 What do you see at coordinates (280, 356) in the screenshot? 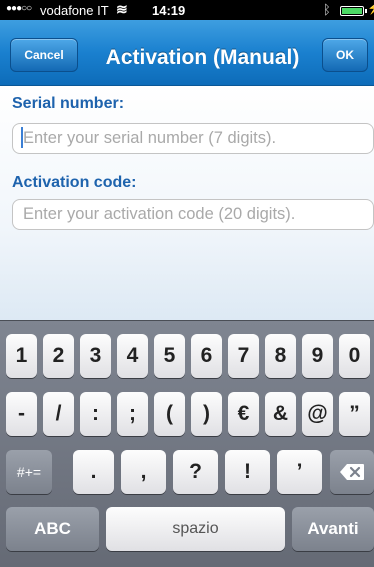
I see `key-8: 8` at bounding box center [280, 356].